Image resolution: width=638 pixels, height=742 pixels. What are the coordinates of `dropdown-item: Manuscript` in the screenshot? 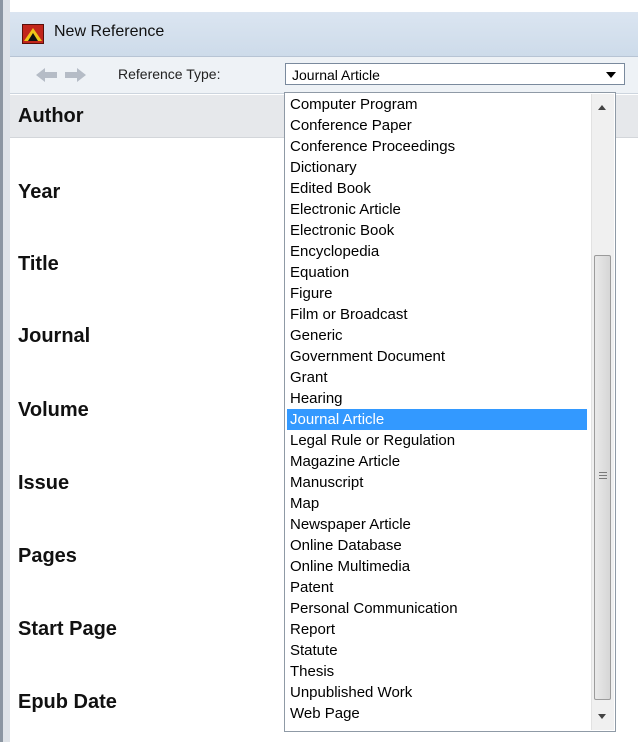 It's located at (437, 482).